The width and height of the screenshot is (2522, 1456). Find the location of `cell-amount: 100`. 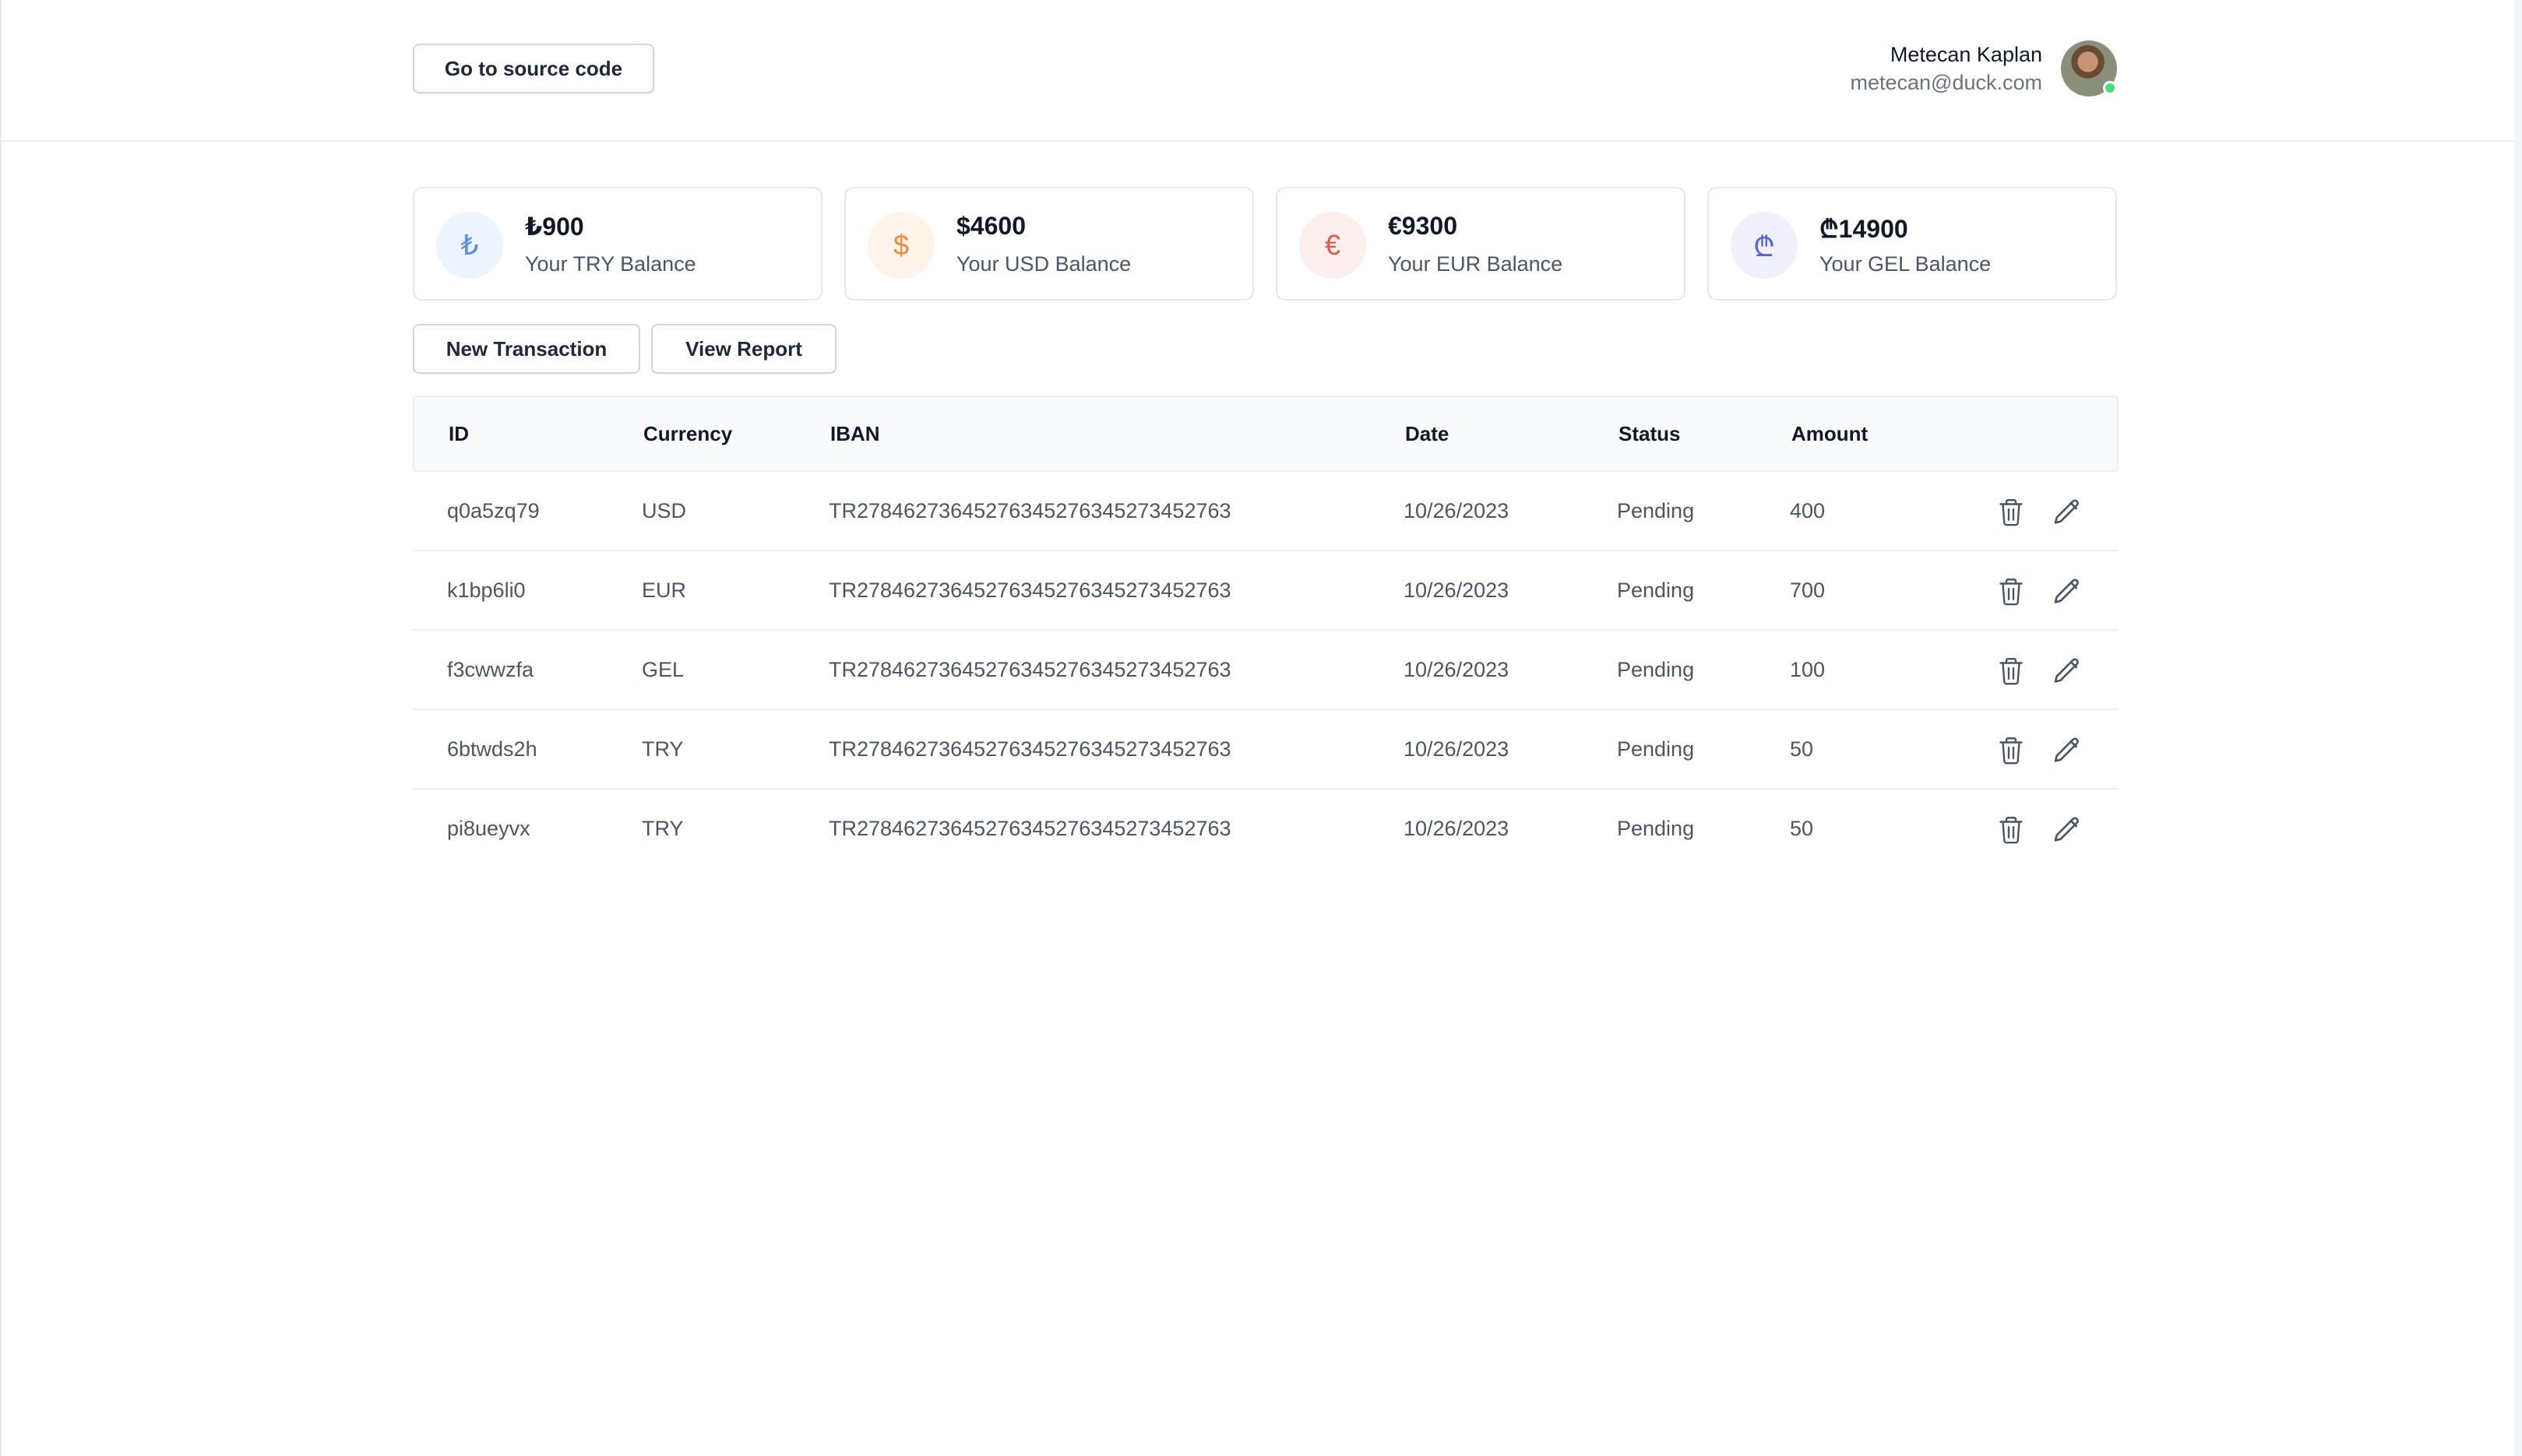

cell-amount: 100 is located at coordinates (1808, 669).